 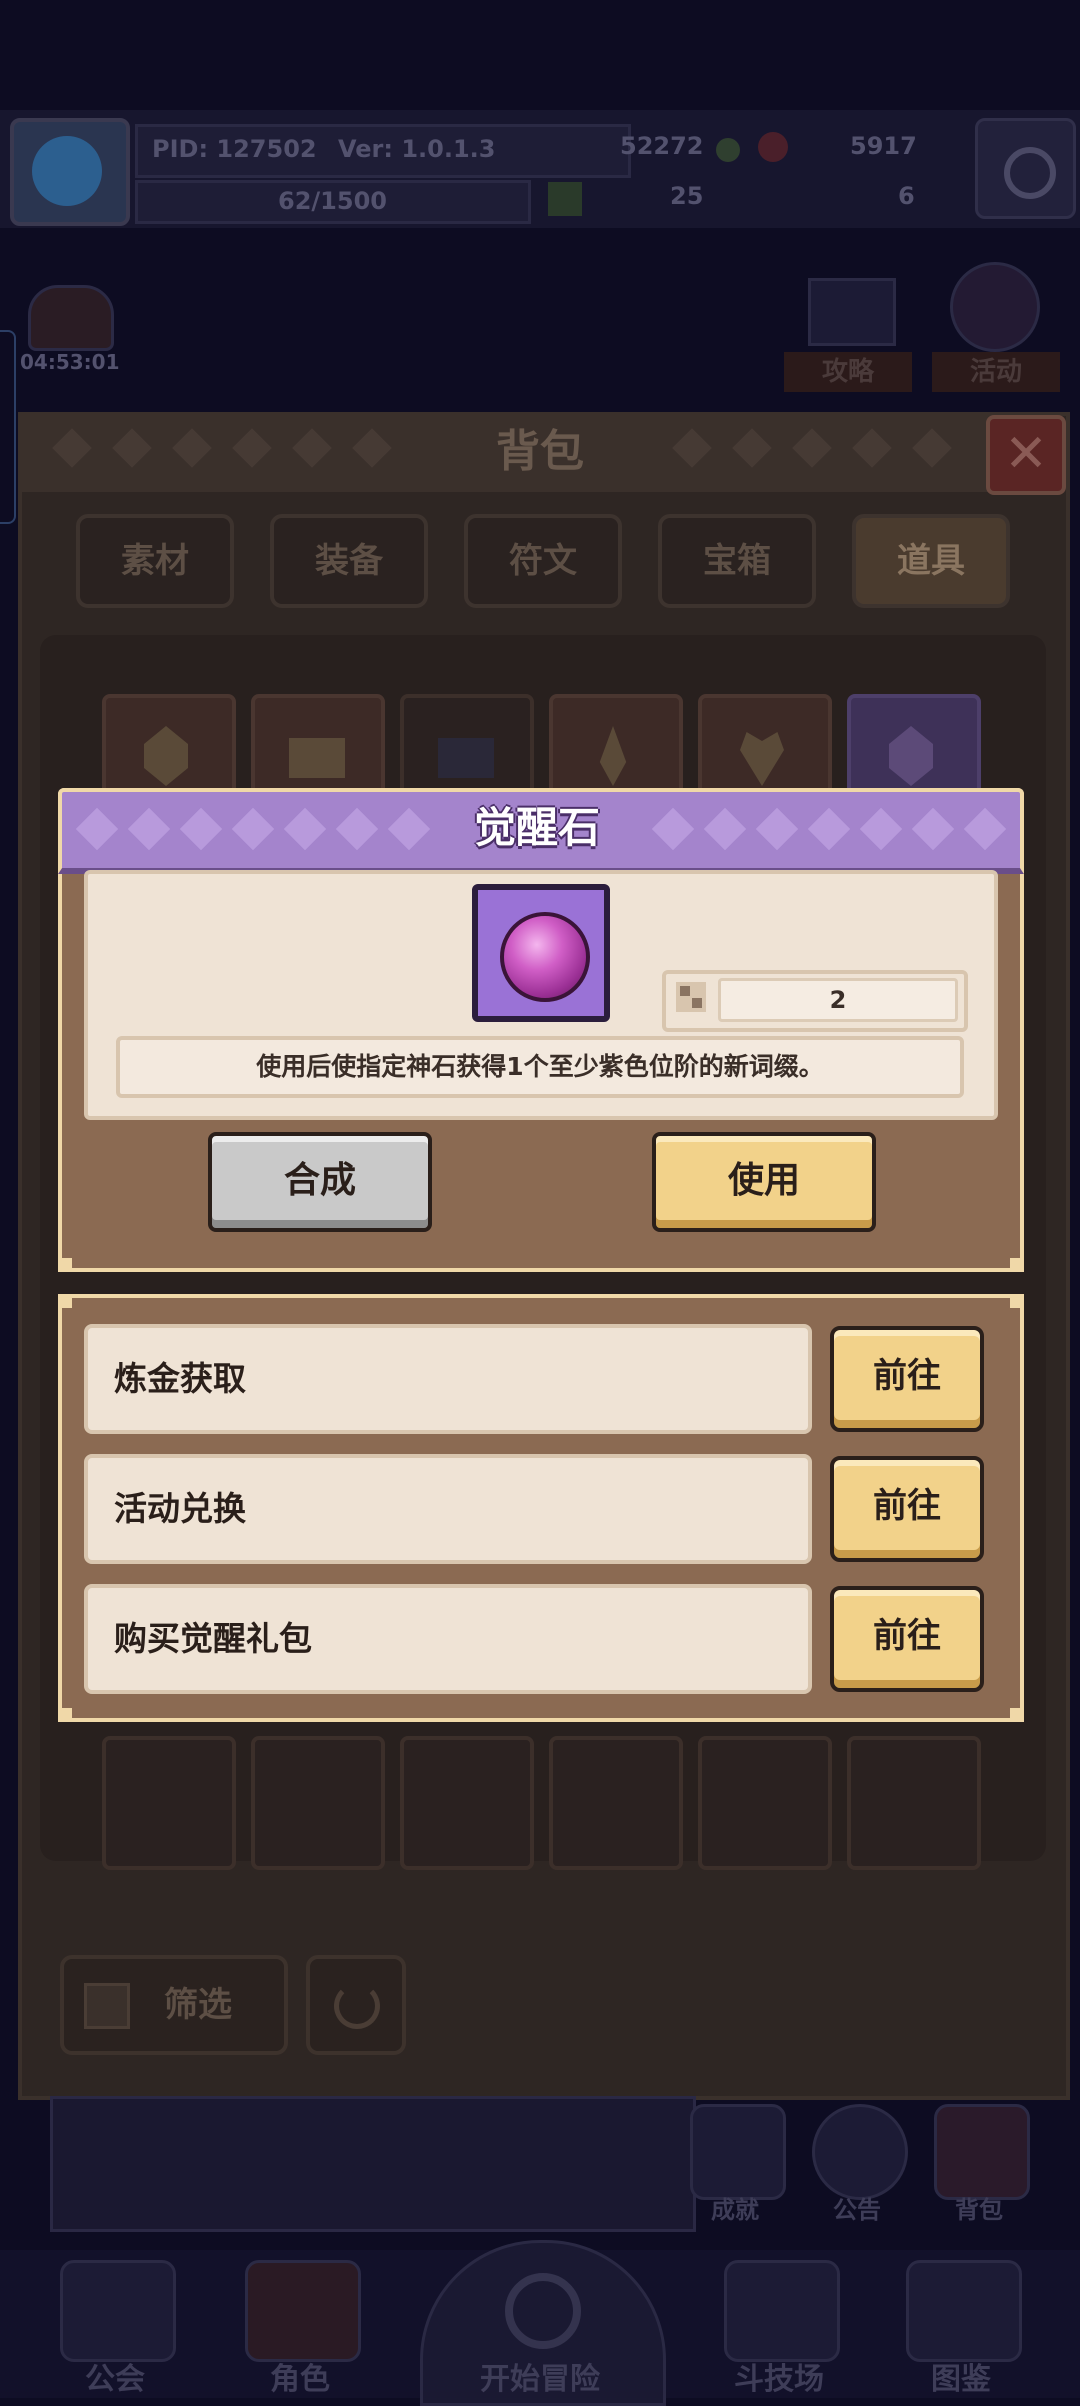 I want to click on nav-guild: 公会, so click(x=115, y=2376).